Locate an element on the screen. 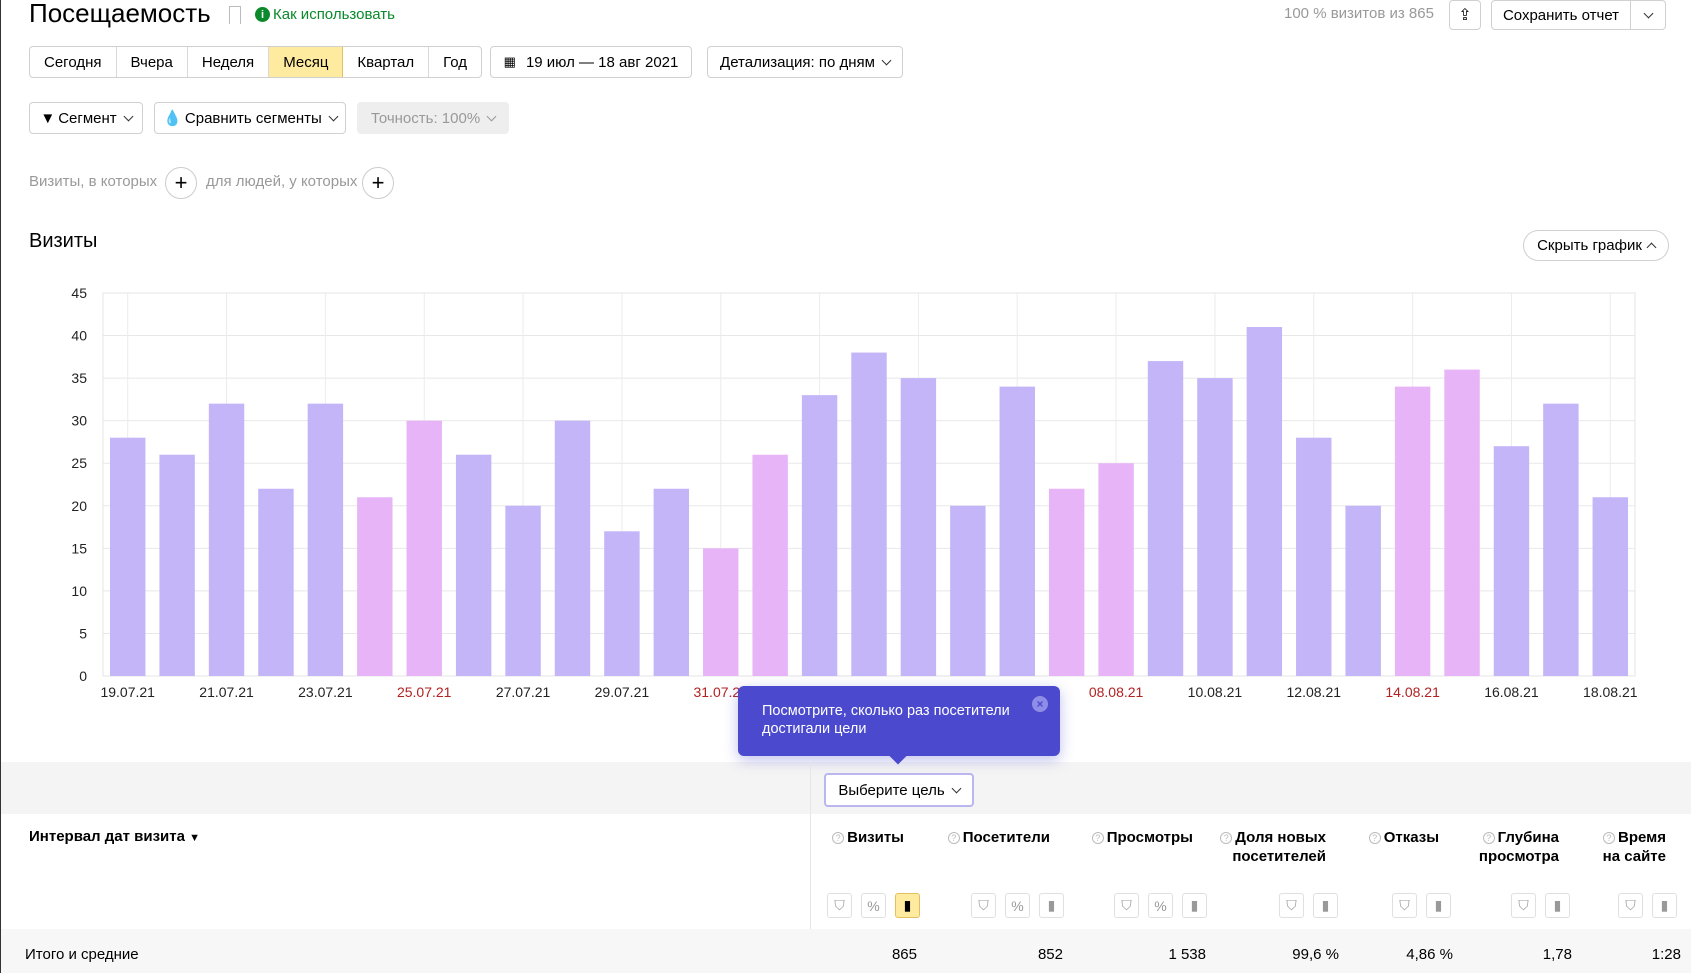  period-month: Месяц is located at coordinates (306, 62).